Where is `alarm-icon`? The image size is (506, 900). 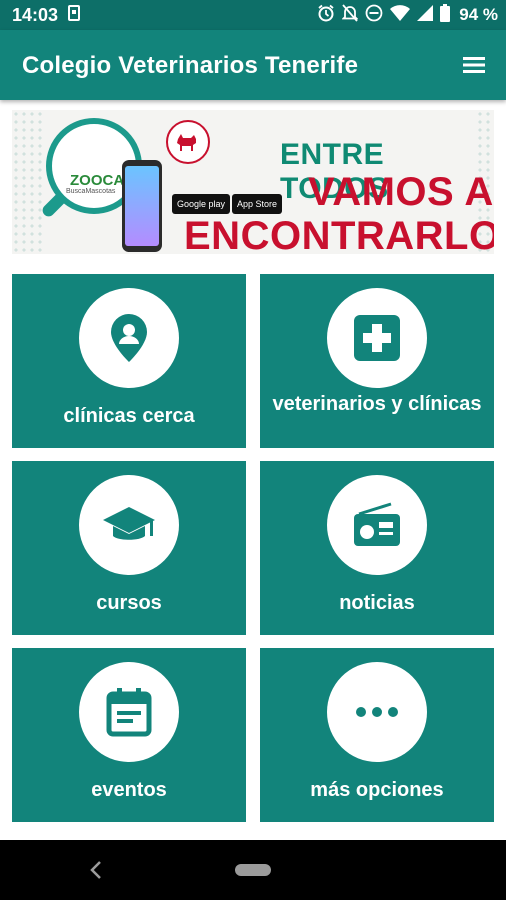
alarm-icon is located at coordinates (326, 15).